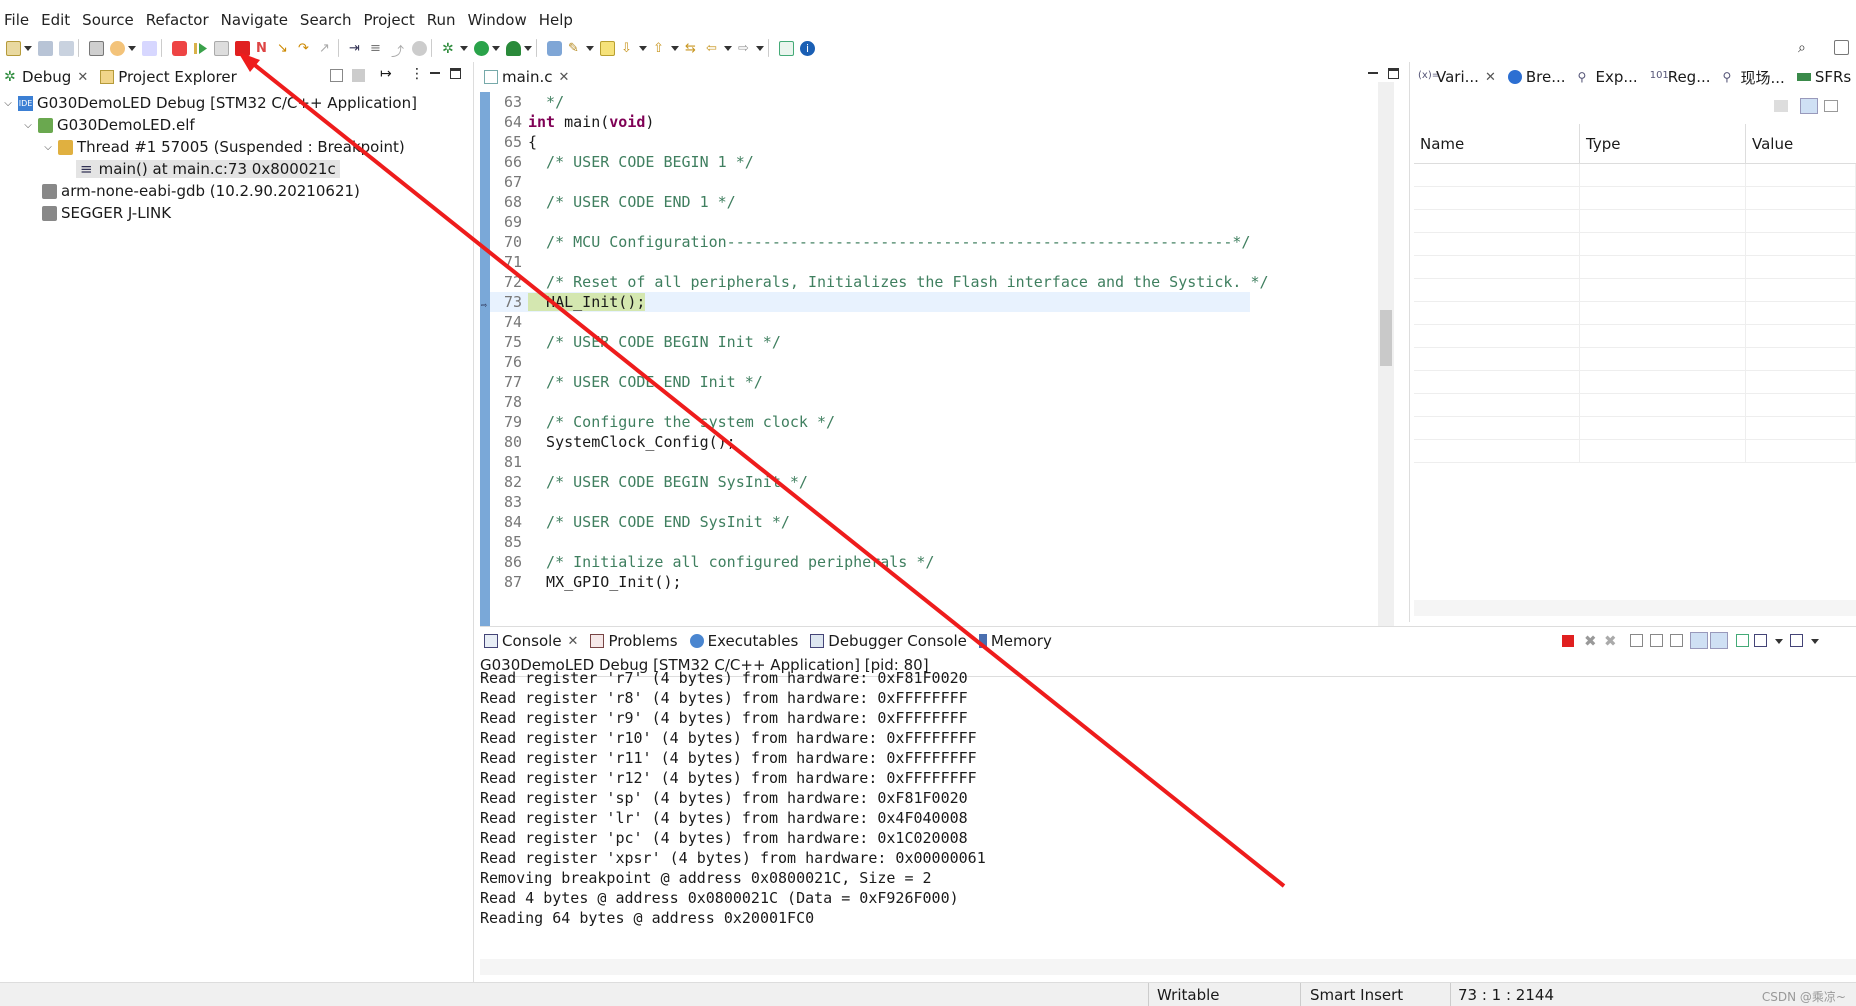 The height and width of the screenshot is (1006, 1856). What do you see at coordinates (1386, 372) in the screenshot?
I see `editor-vertical-scrollbar` at bounding box center [1386, 372].